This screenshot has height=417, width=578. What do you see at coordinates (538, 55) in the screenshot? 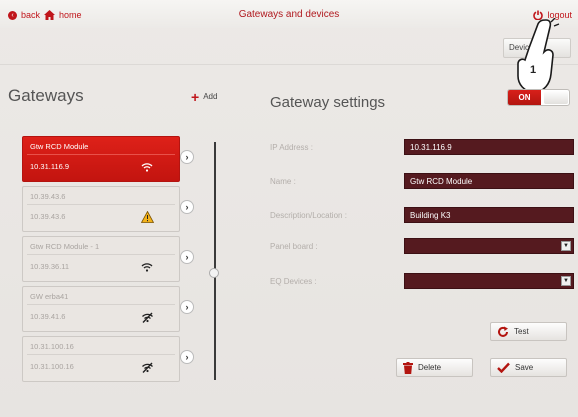
I see `hand-pointer-icon` at bounding box center [538, 55].